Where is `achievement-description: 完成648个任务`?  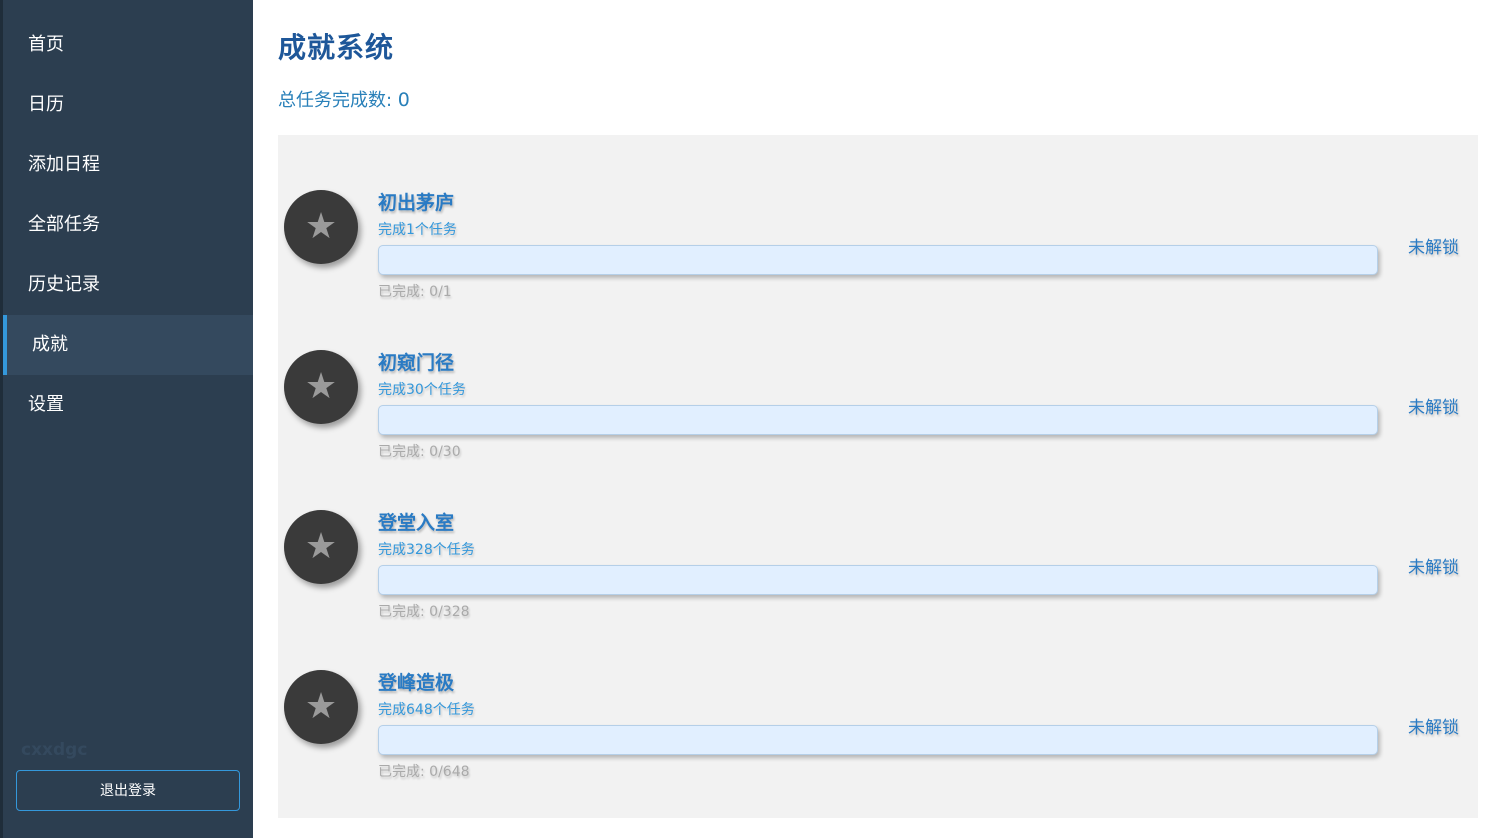 achievement-description: 完成648个任务 is located at coordinates (426, 710).